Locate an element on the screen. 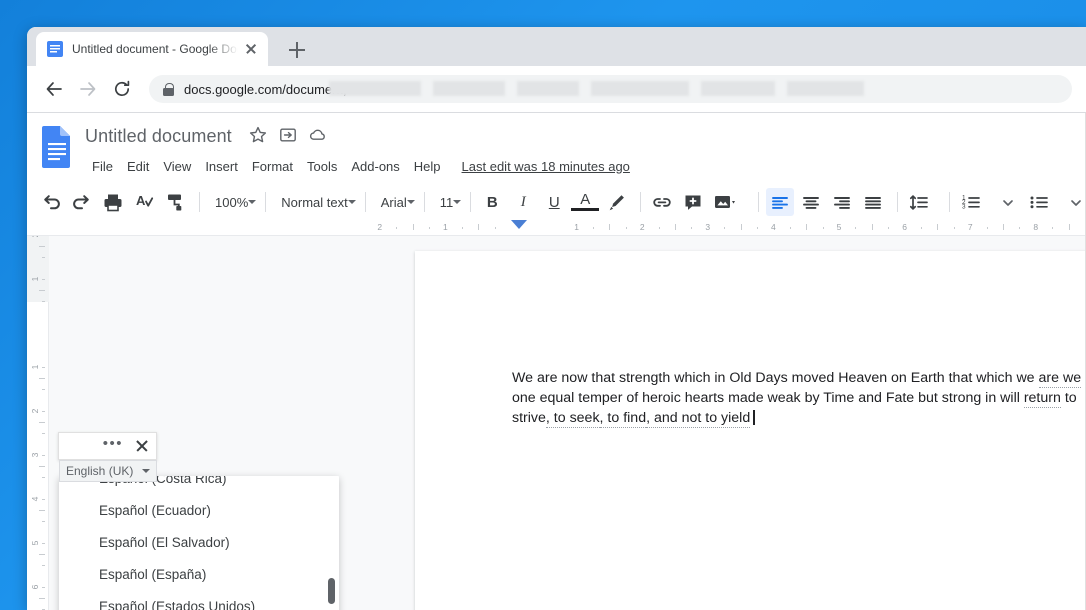 This screenshot has width=1086, height=610. vertical-ruler: 211234567 is located at coordinates (38, 423).